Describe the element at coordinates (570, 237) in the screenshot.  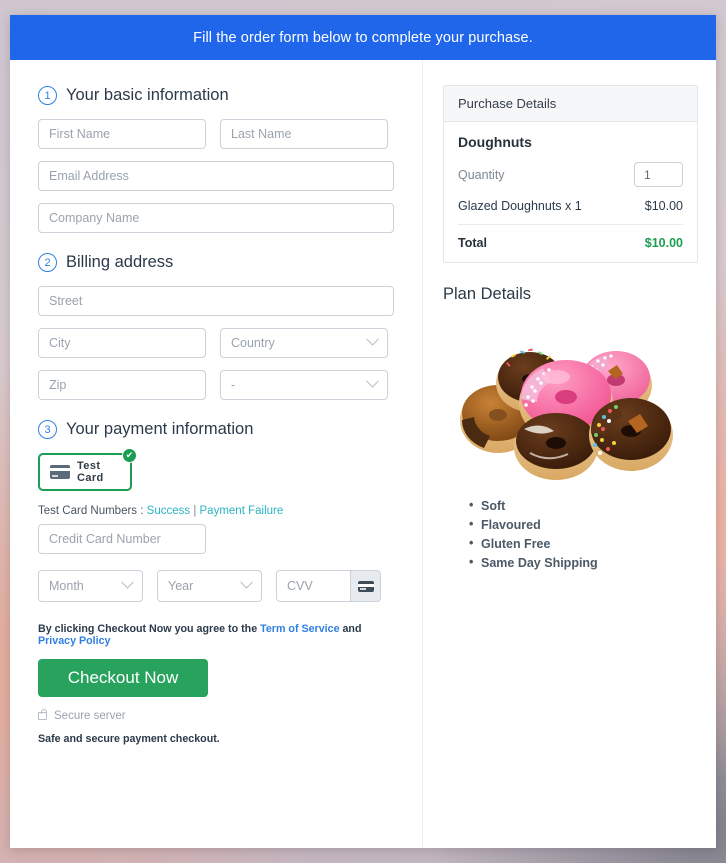
I see `total-row: Total $10.00` at that location.